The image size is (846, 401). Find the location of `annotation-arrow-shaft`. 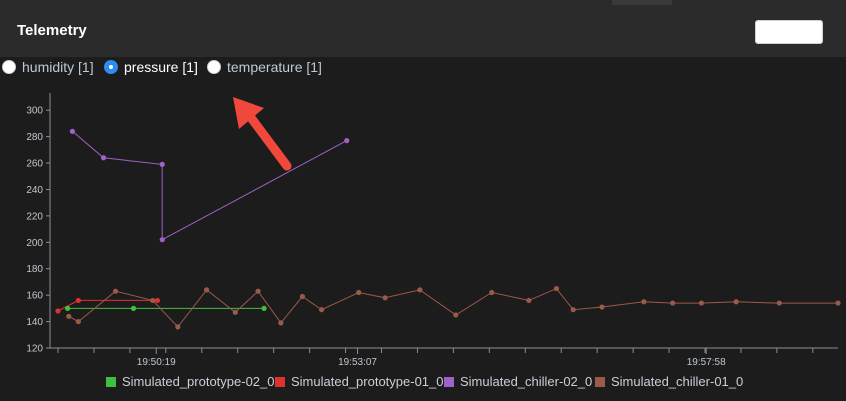

annotation-arrow-shaft is located at coordinates (268, 140).